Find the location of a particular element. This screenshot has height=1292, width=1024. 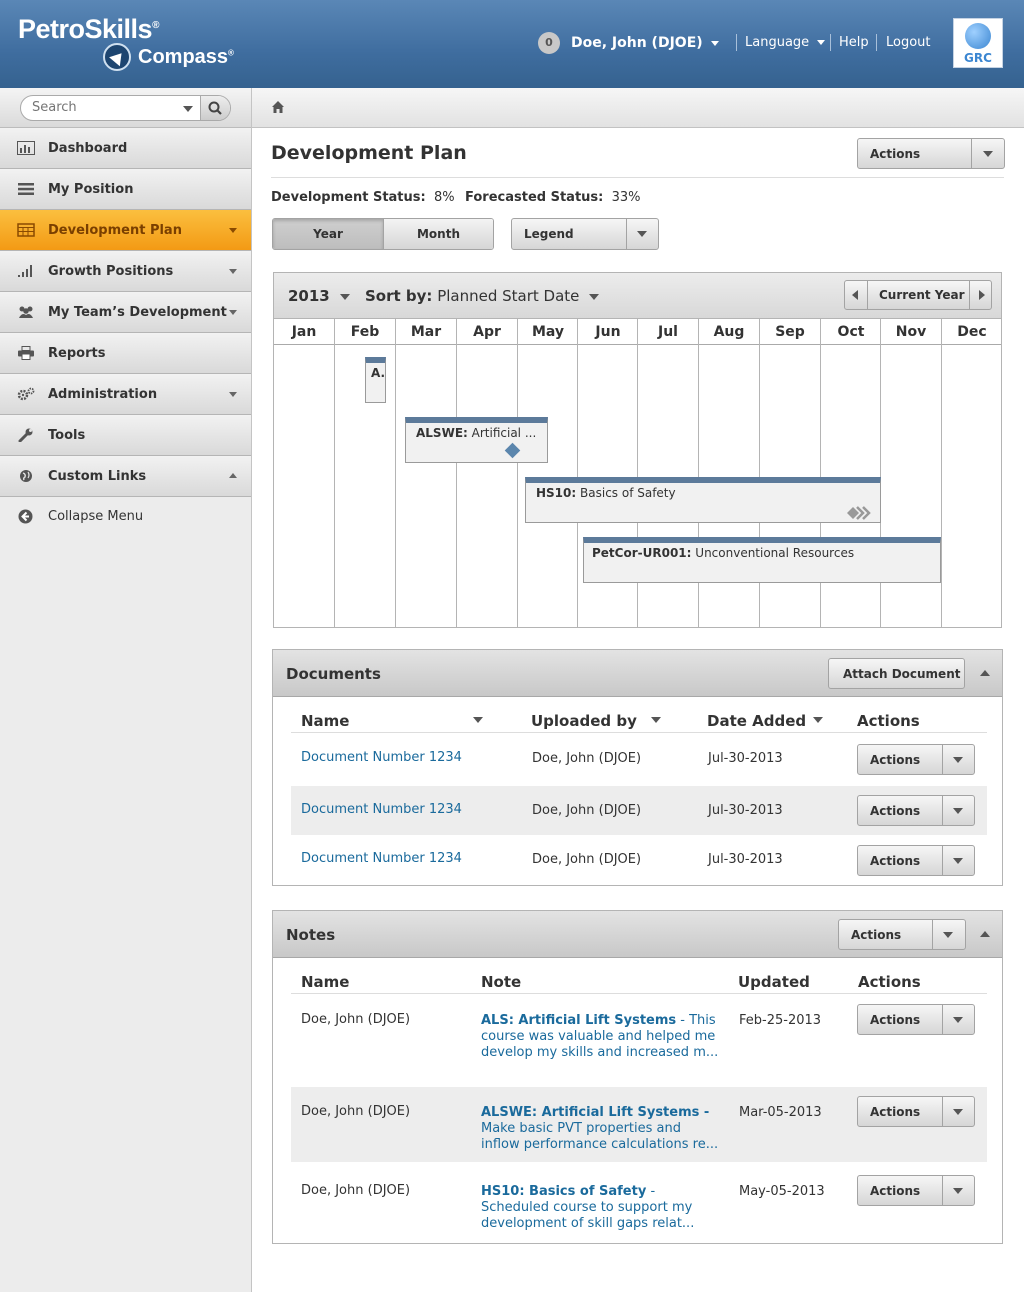

sidebar-item-label: Dashboard is located at coordinates (88, 148).